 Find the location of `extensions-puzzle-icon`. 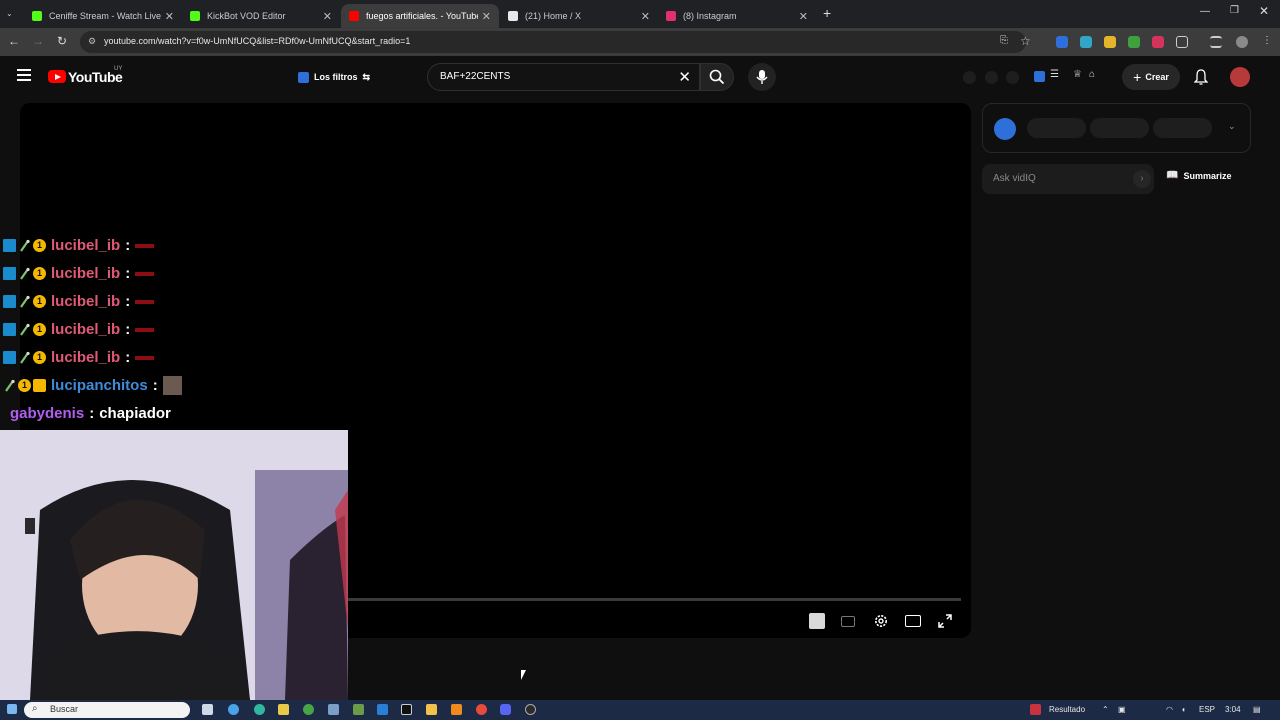

extensions-puzzle-icon is located at coordinates (1182, 42).